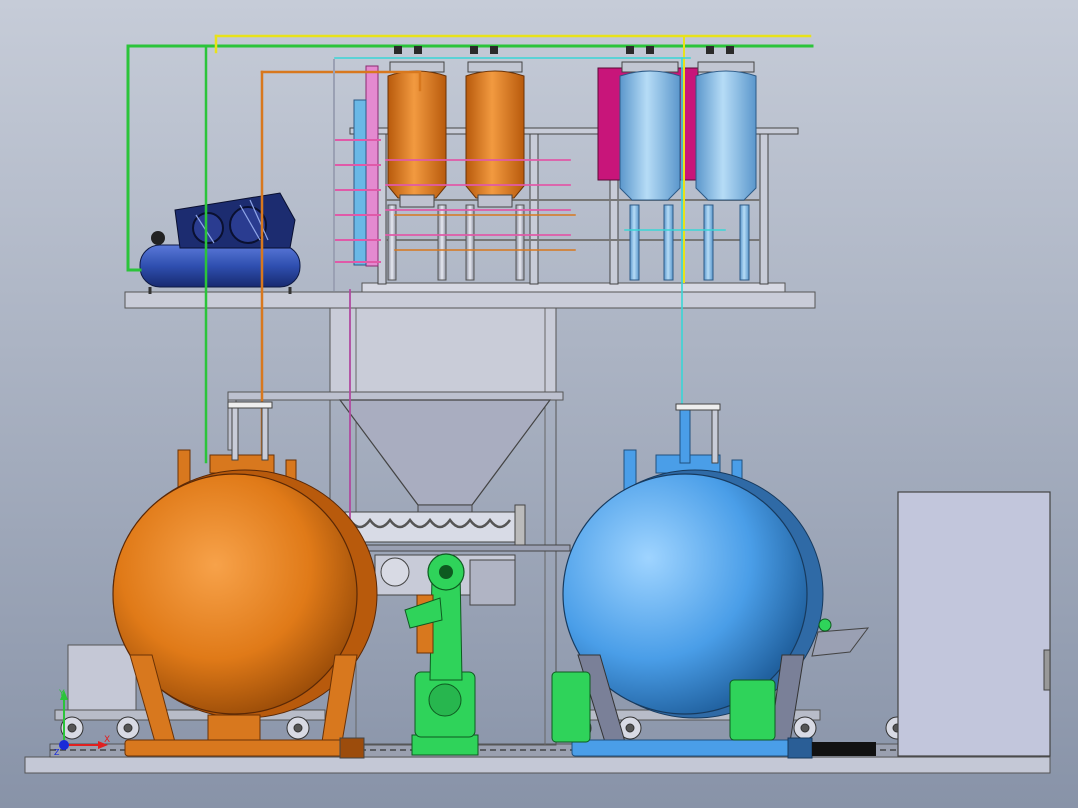  What do you see at coordinates (974, 624) in the screenshot?
I see `control-cabinet` at bounding box center [974, 624].